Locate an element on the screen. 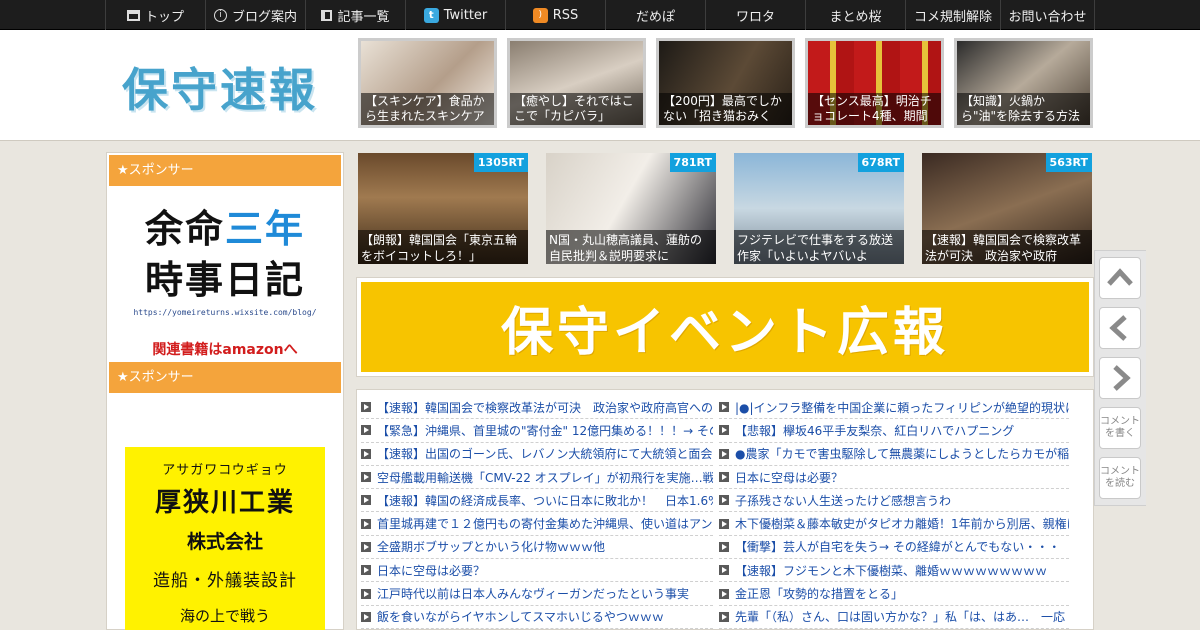 This screenshot has height=630, width=1200. read-comments-button: コメントを読む is located at coordinates (1120, 478).